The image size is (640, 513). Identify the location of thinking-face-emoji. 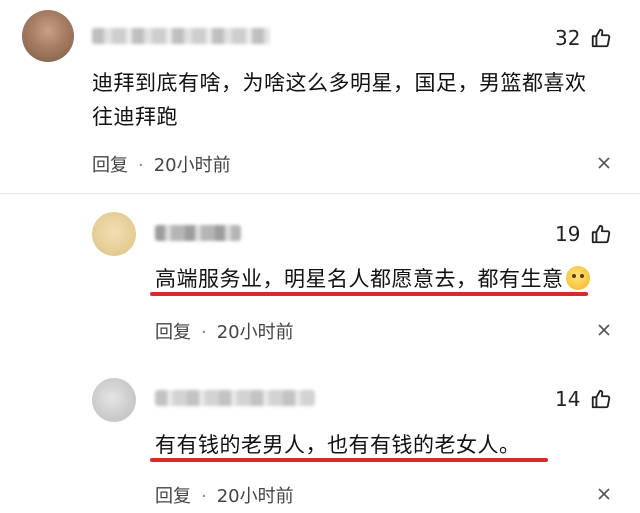
(577, 278).